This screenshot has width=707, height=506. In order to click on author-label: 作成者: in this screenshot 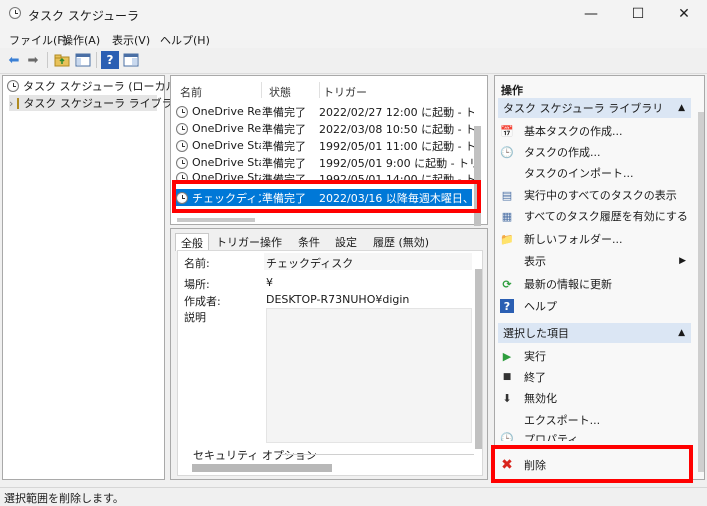, I will do `click(202, 301)`.